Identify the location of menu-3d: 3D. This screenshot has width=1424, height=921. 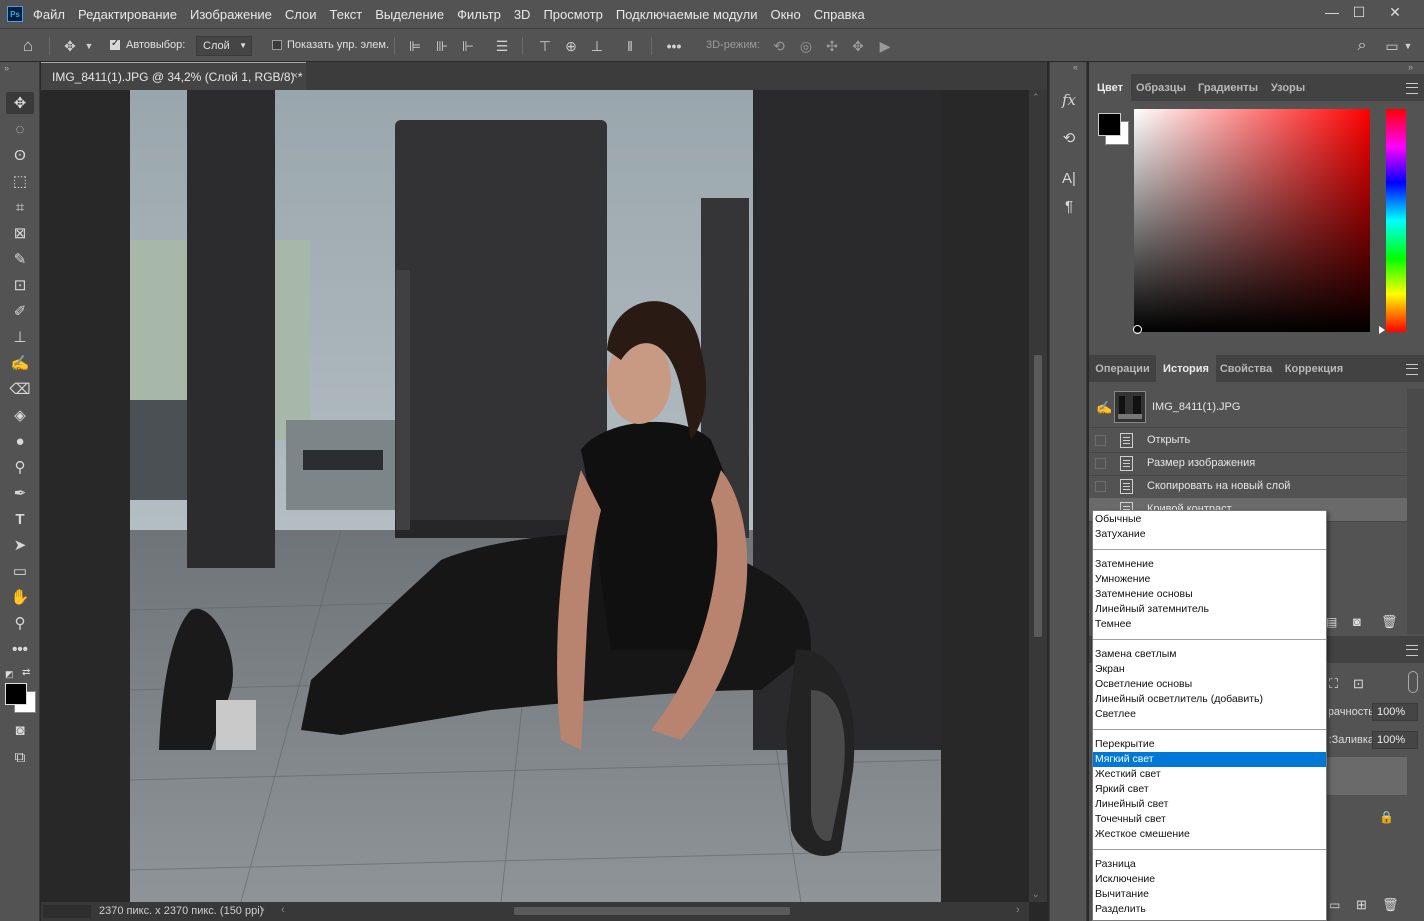
(522, 14).